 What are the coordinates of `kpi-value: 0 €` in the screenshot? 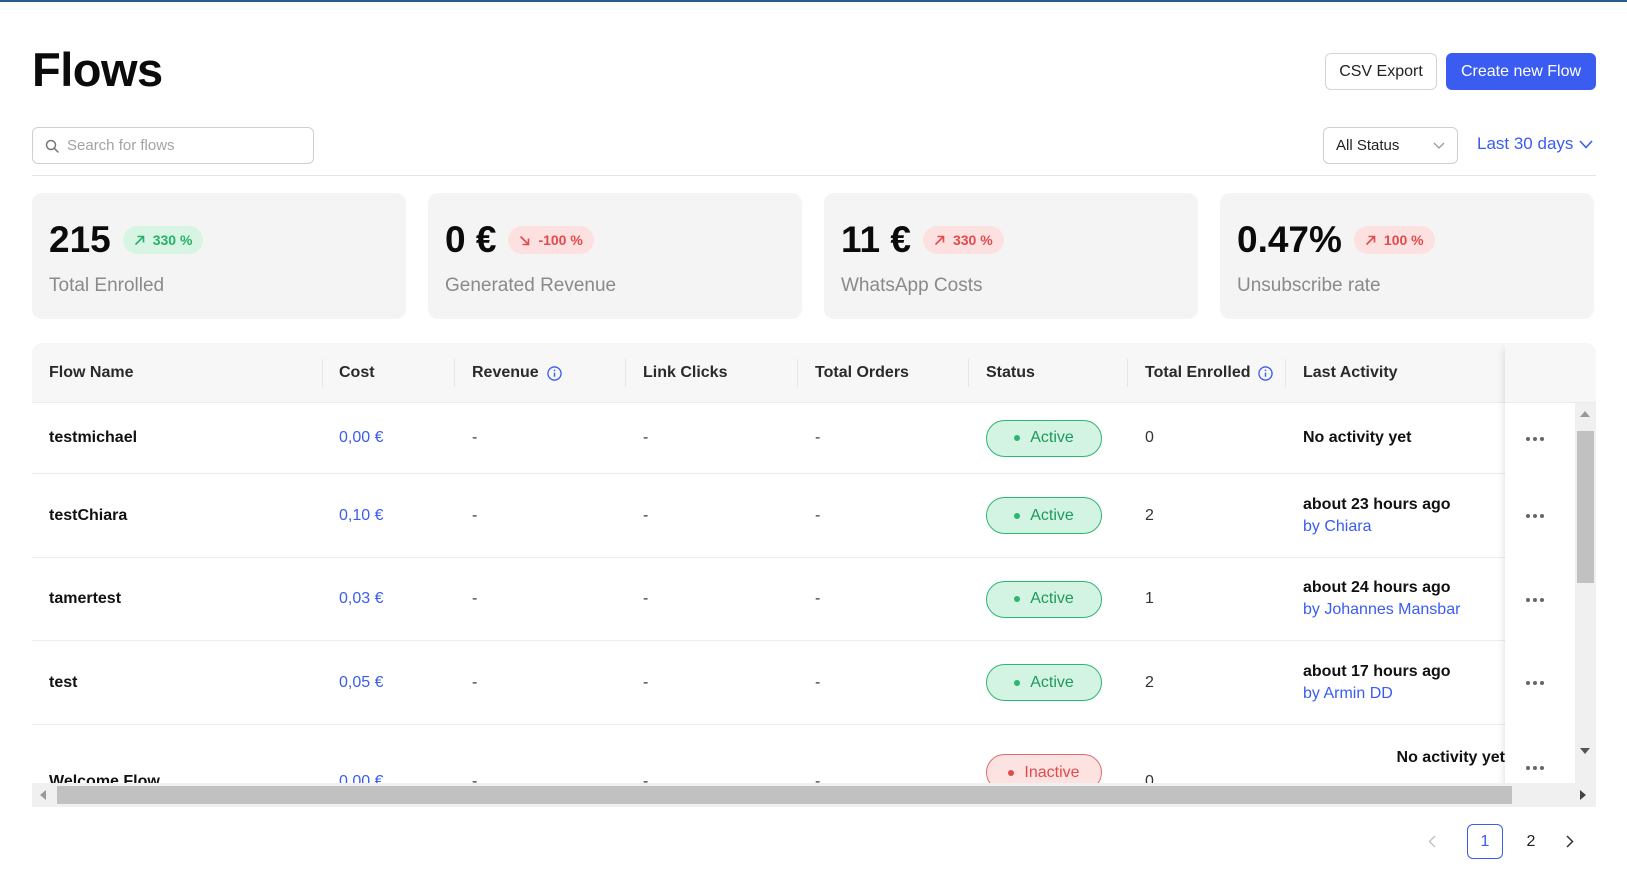 It's located at (471, 239).